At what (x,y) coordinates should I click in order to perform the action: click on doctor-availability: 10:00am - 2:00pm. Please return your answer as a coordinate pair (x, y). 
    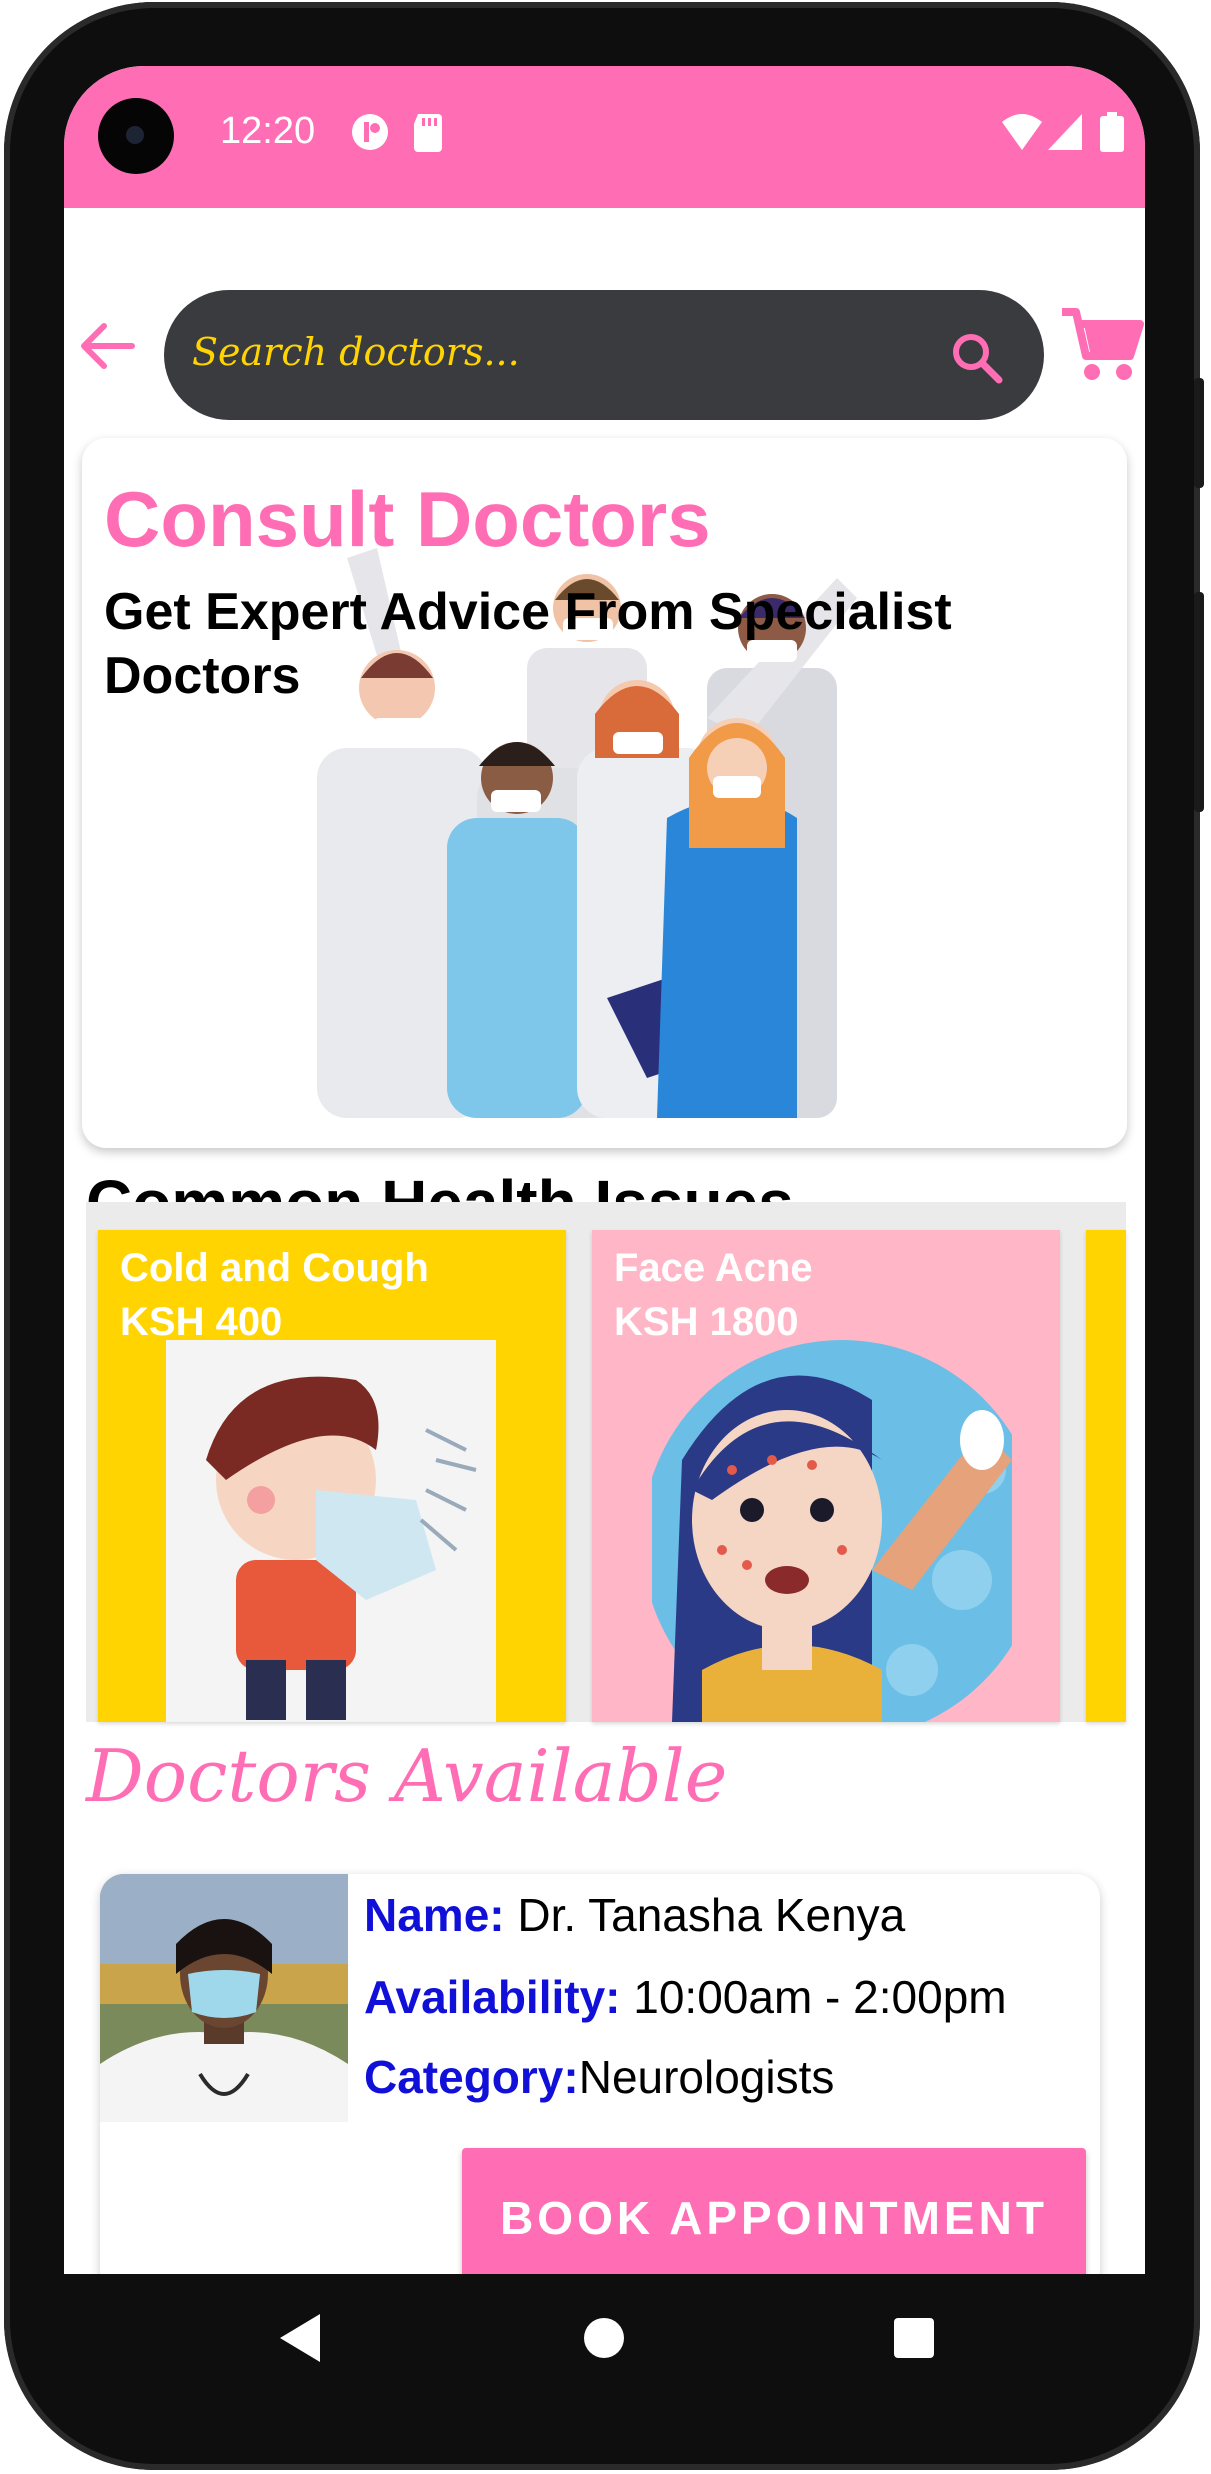
    Looking at the image, I should click on (820, 1997).